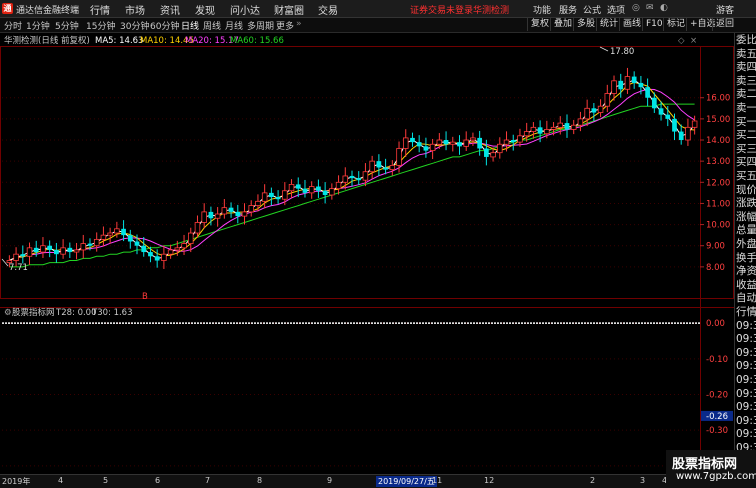 This screenshot has width=756, height=488. I want to click on skin-icon: ◐, so click(664, 8).